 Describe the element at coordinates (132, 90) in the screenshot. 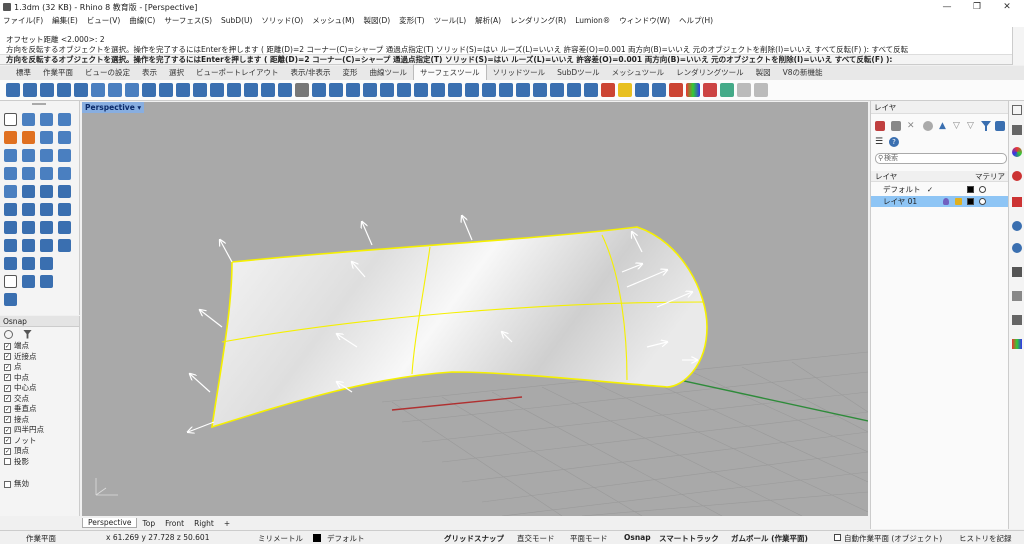

I see `extend-surface-icon` at that location.